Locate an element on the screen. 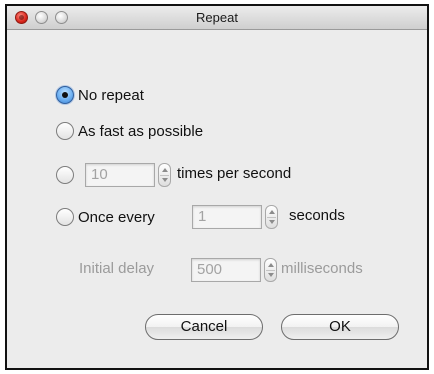 The width and height of the screenshot is (434, 374). radio-once-every-icon is located at coordinates (65, 217).